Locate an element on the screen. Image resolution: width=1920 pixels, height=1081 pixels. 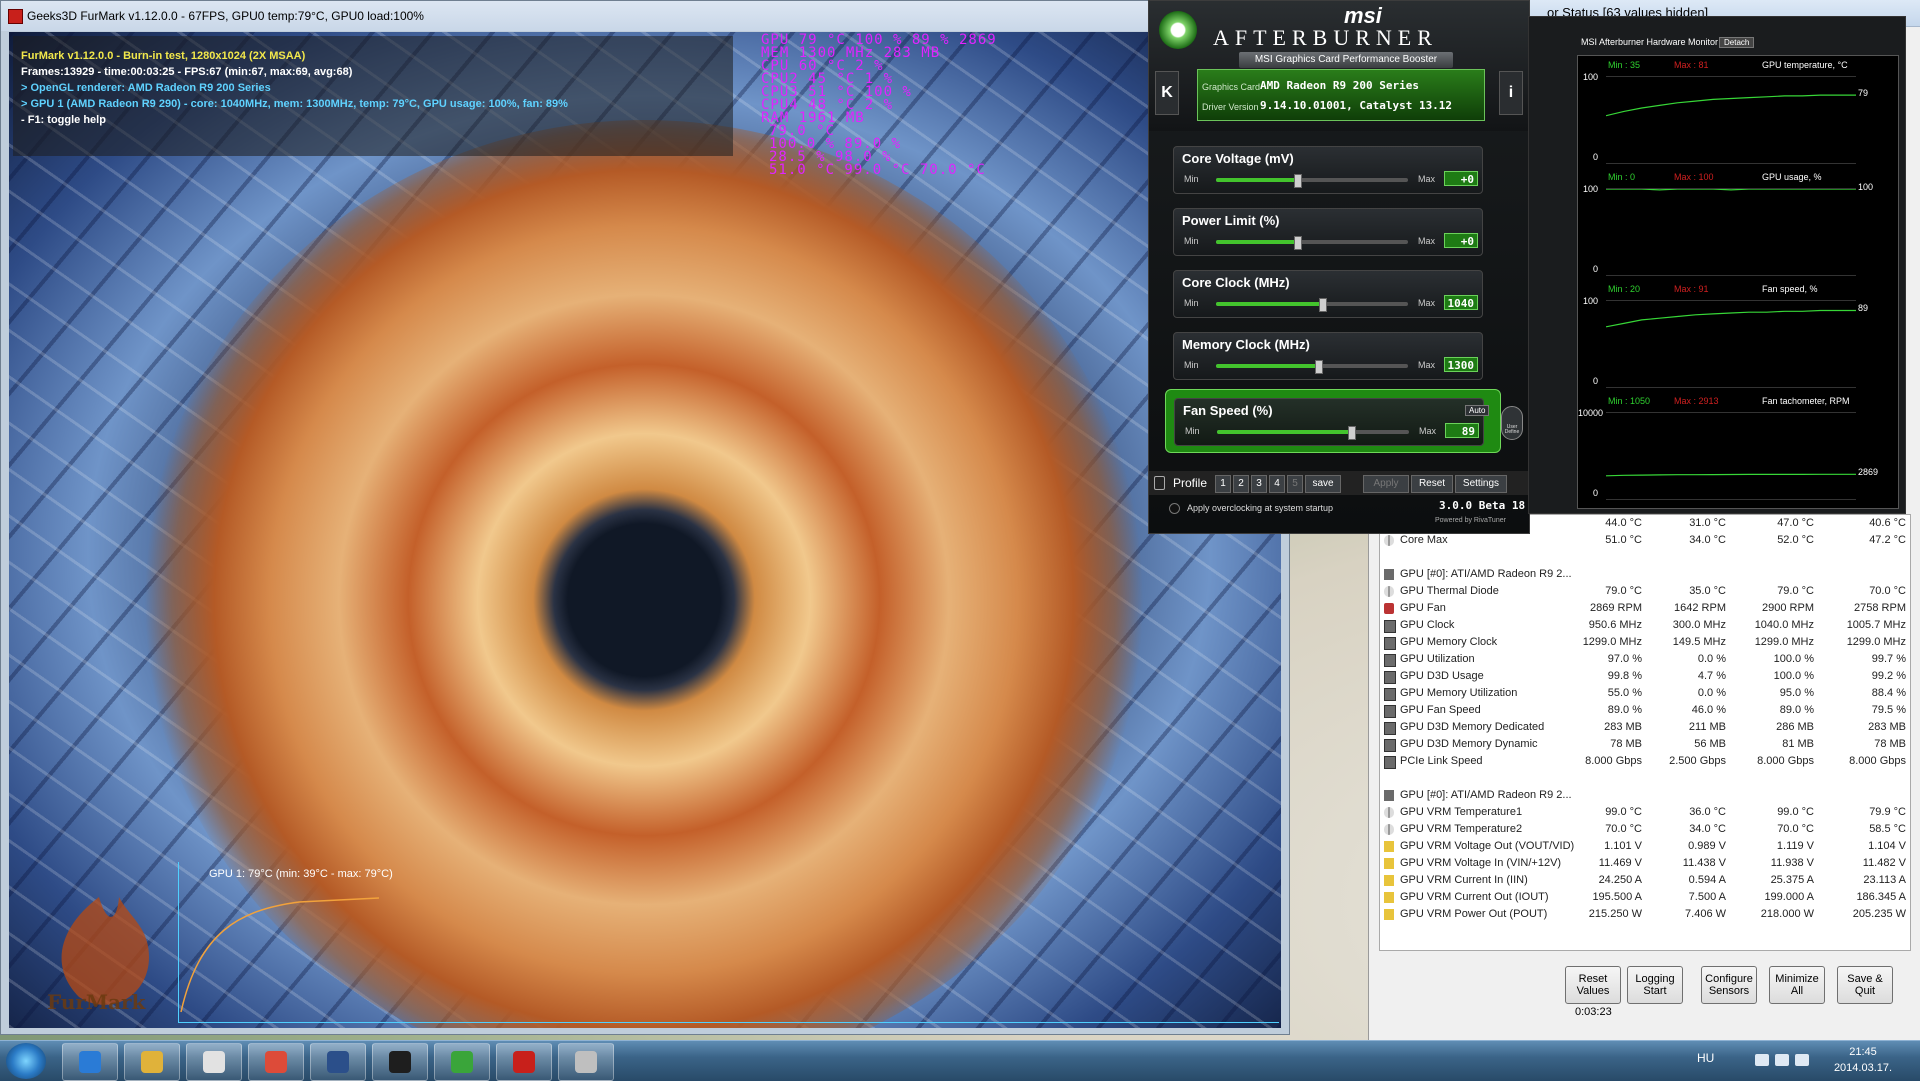
taskbar-button-xbox is located at coordinates (462, 1062).